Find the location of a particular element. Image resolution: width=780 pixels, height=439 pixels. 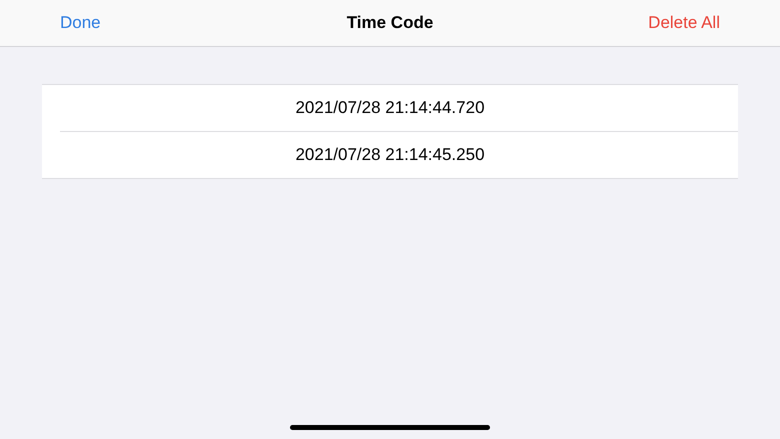

delete-all-button: Delete All is located at coordinates (684, 23).